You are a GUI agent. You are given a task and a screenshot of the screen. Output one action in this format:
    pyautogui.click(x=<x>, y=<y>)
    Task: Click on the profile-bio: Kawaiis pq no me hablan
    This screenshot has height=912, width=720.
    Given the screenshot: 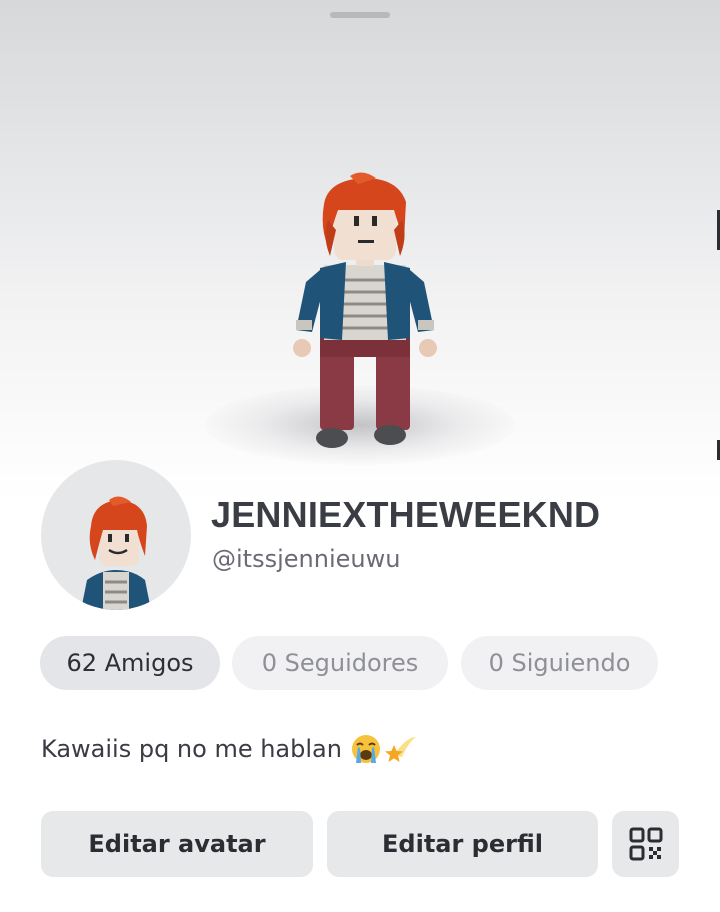 What is the action you would take?
    pyautogui.click(x=229, y=749)
    